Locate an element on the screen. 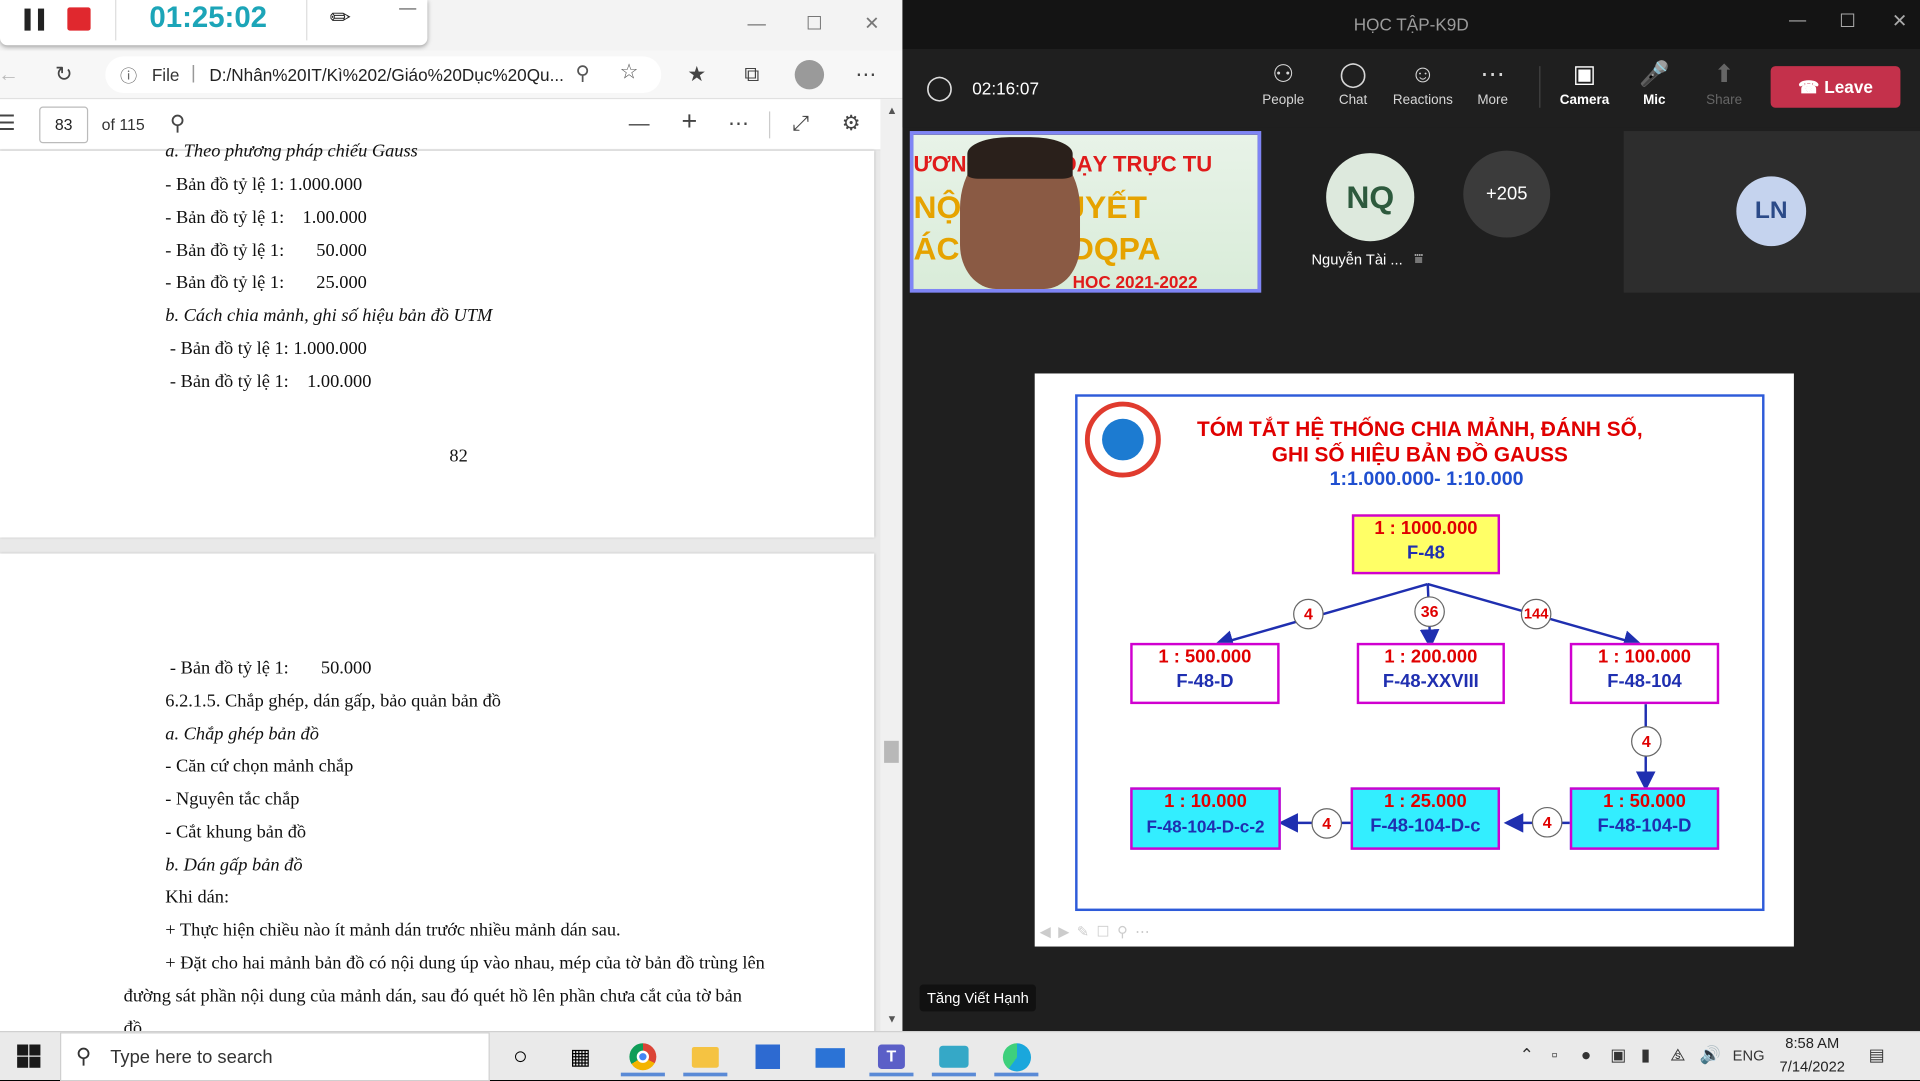 This screenshot has height=1081, width=1920. pdf-settings-icon: ⚙ is located at coordinates (851, 123).